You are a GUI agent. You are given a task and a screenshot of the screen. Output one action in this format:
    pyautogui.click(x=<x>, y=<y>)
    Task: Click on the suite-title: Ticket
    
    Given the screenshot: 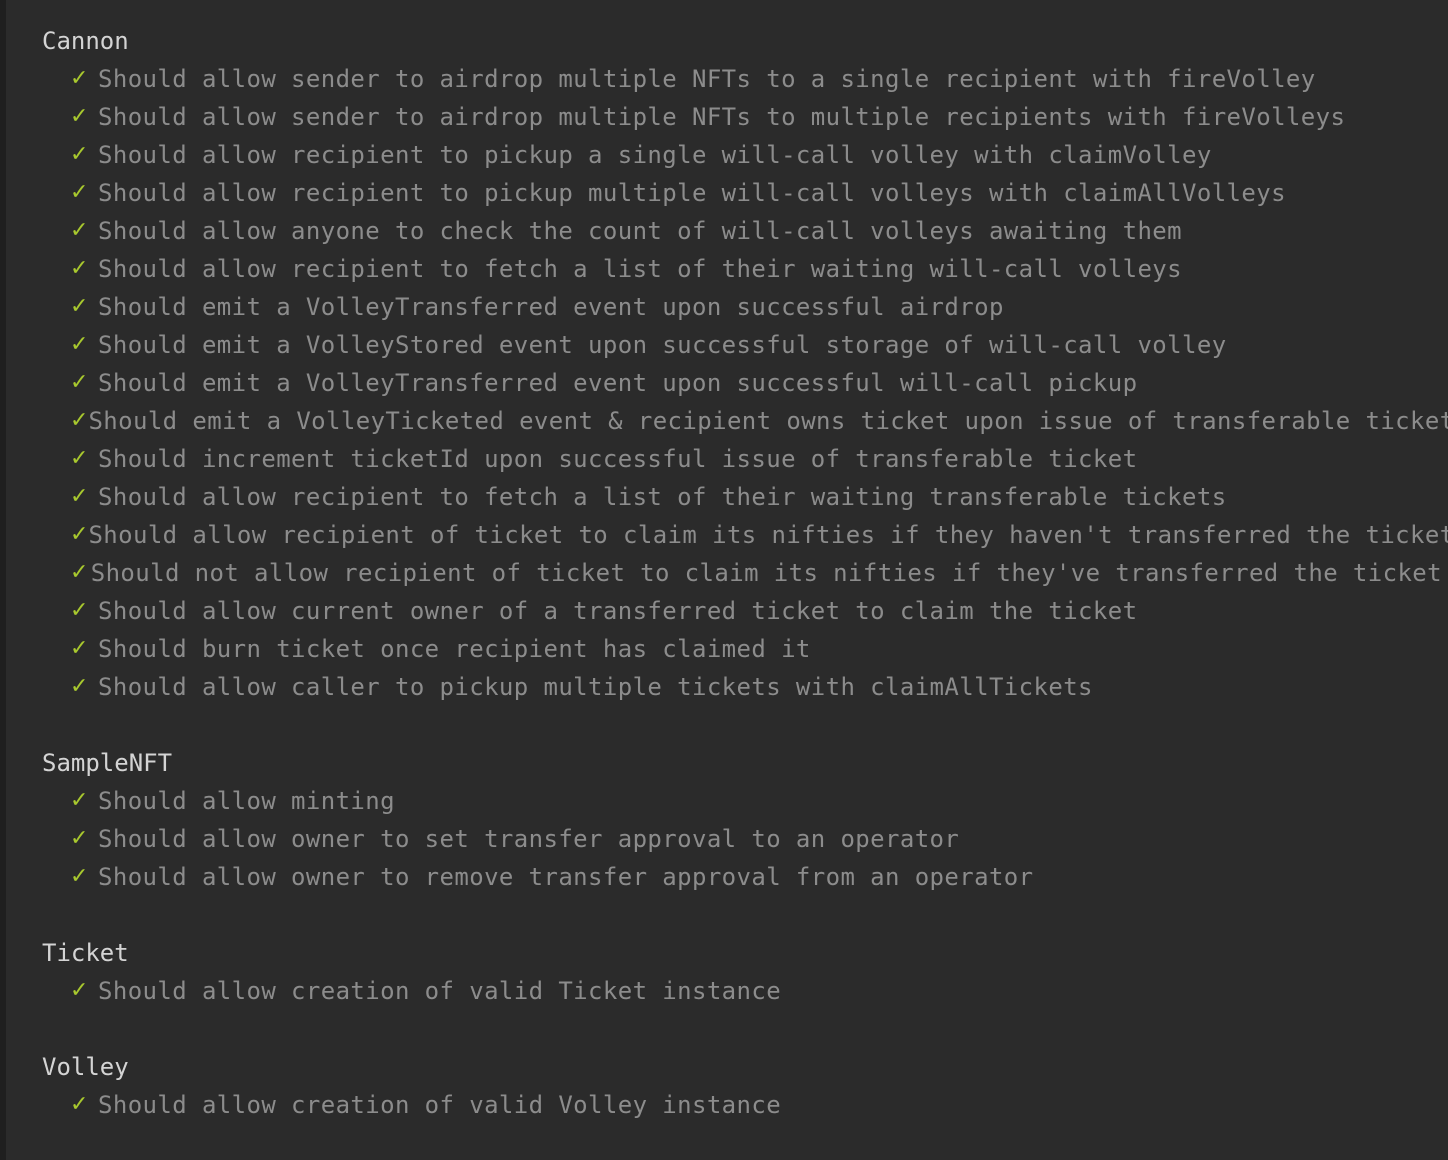 What is the action you would take?
    pyautogui.click(x=85, y=953)
    